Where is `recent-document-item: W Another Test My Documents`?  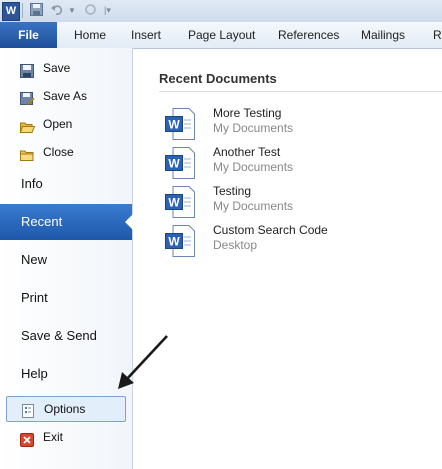
recent-document-item: W Another Test My Documents is located at coordinates (300, 164).